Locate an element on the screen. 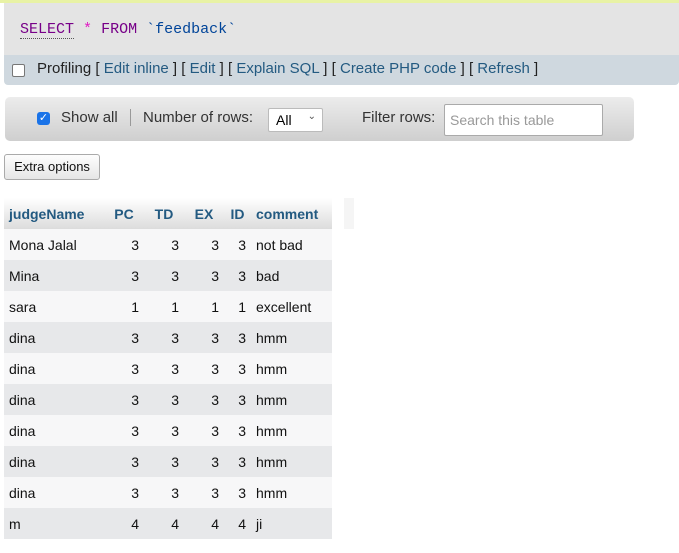 The height and width of the screenshot is (553, 679). column-header-pc: PC is located at coordinates (124, 213).